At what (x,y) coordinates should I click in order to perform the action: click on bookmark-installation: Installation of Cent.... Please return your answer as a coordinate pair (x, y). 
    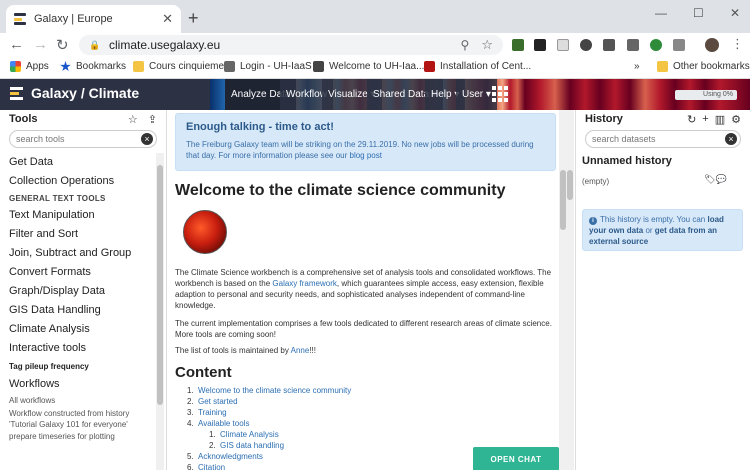
    Looking at the image, I should click on (477, 66).